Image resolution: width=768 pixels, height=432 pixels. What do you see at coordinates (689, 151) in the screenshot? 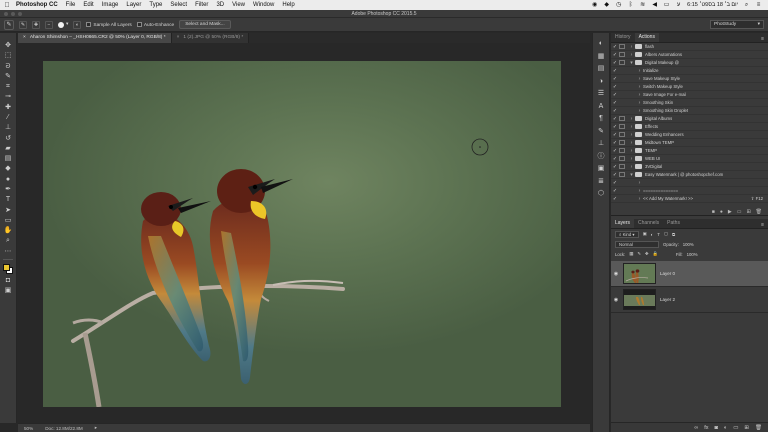
I see `action-row: ✓ › TEMP` at bounding box center [689, 151].